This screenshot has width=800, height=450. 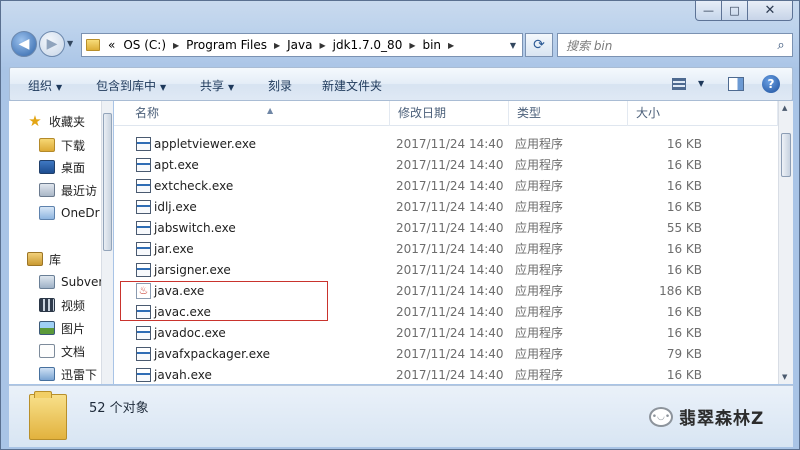 I want to click on file-row: javah.exe 2017/11/24 14:40 应用程序 16 KB, so click(x=446, y=374).